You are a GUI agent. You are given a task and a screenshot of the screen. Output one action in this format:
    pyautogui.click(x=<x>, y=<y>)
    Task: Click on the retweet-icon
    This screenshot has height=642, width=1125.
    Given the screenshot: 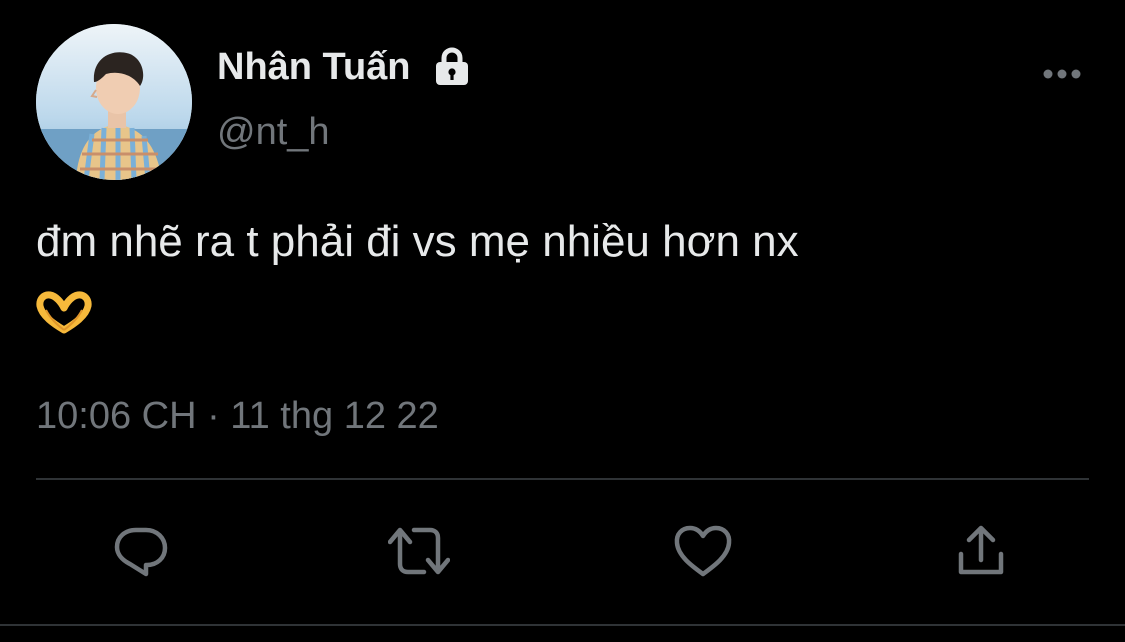 What is the action you would take?
    pyautogui.click(x=419, y=551)
    